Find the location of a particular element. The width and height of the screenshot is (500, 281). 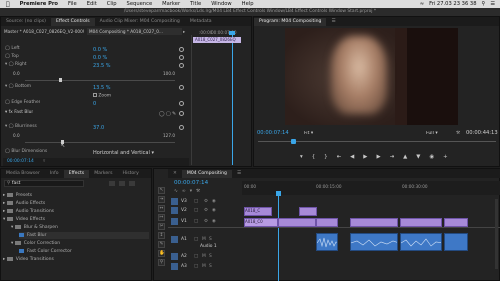

top-value: 0.0 % is located at coordinates (100, 58).